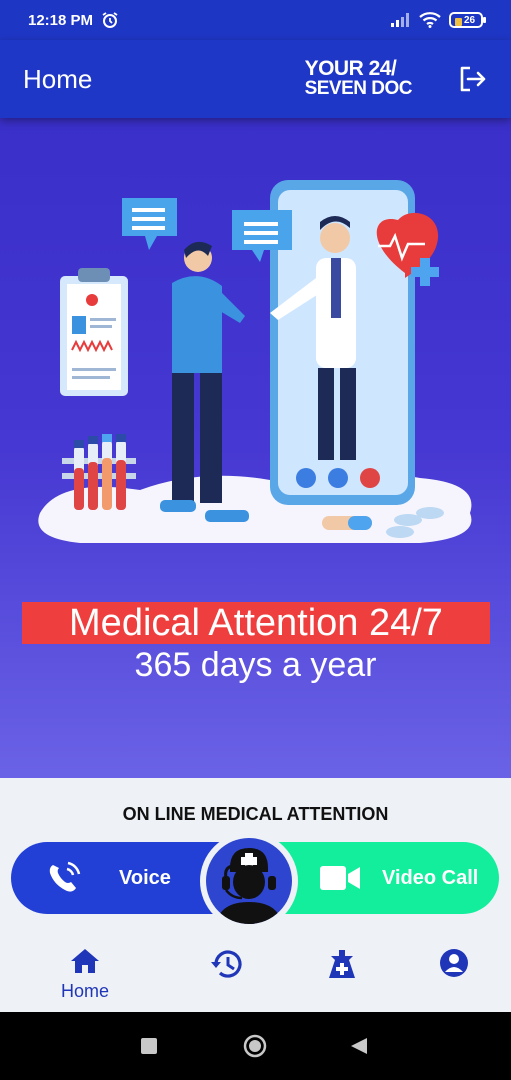 The height and width of the screenshot is (1080, 511). I want to click on wifi-icon, so click(430, 20).